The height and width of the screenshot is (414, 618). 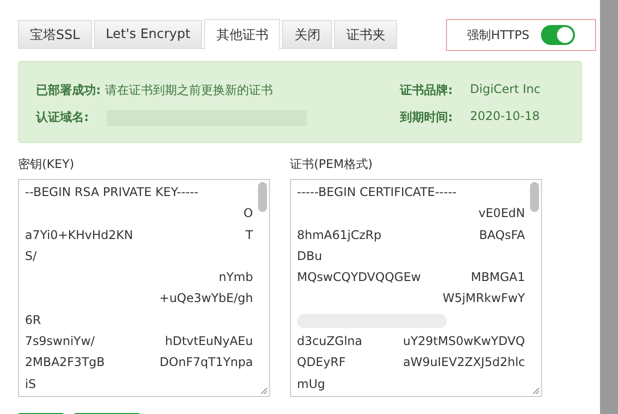 I want to click on text-fragment: S/, so click(x=31, y=256).